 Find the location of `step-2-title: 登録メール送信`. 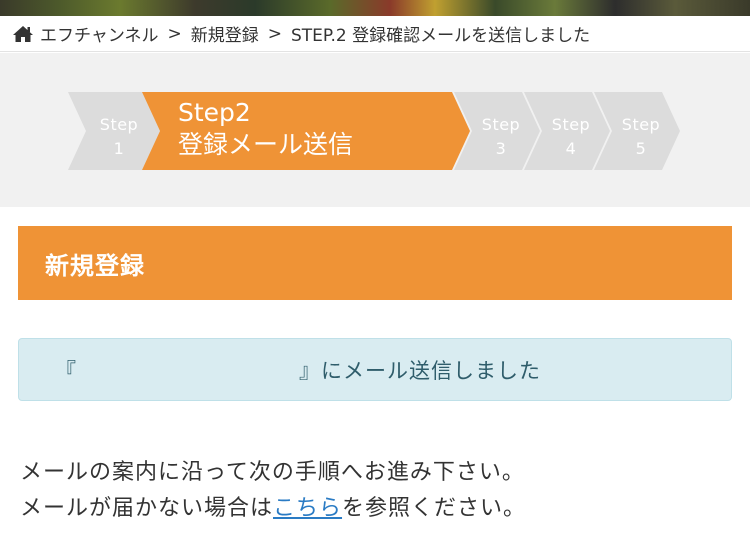

step-2-title: 登録メール送信 is located at coordinates (266, 144).